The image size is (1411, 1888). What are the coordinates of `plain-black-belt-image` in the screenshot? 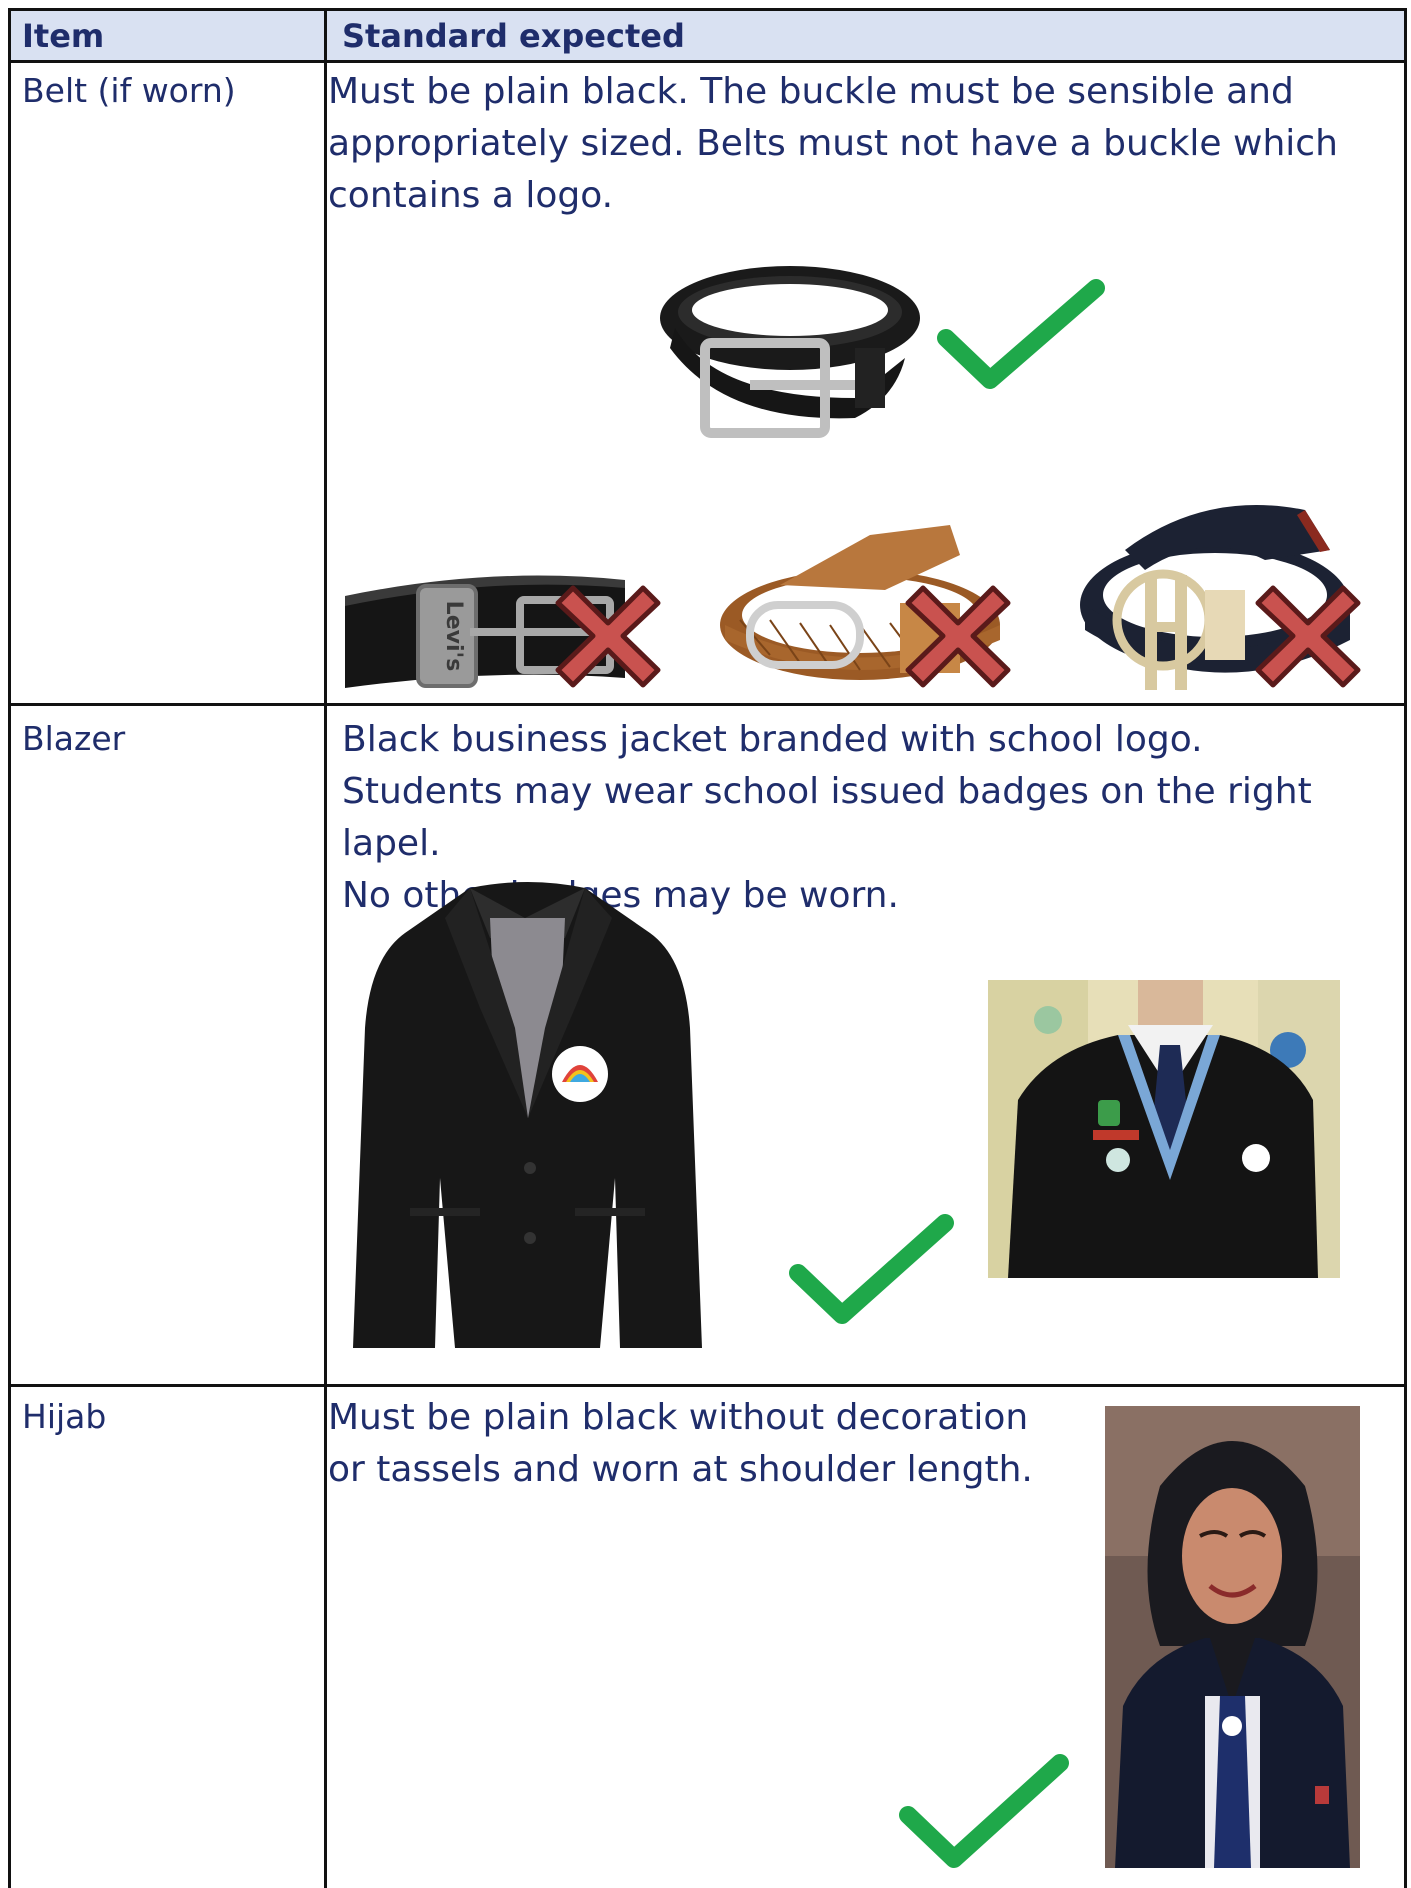 It's located at (790, 352).